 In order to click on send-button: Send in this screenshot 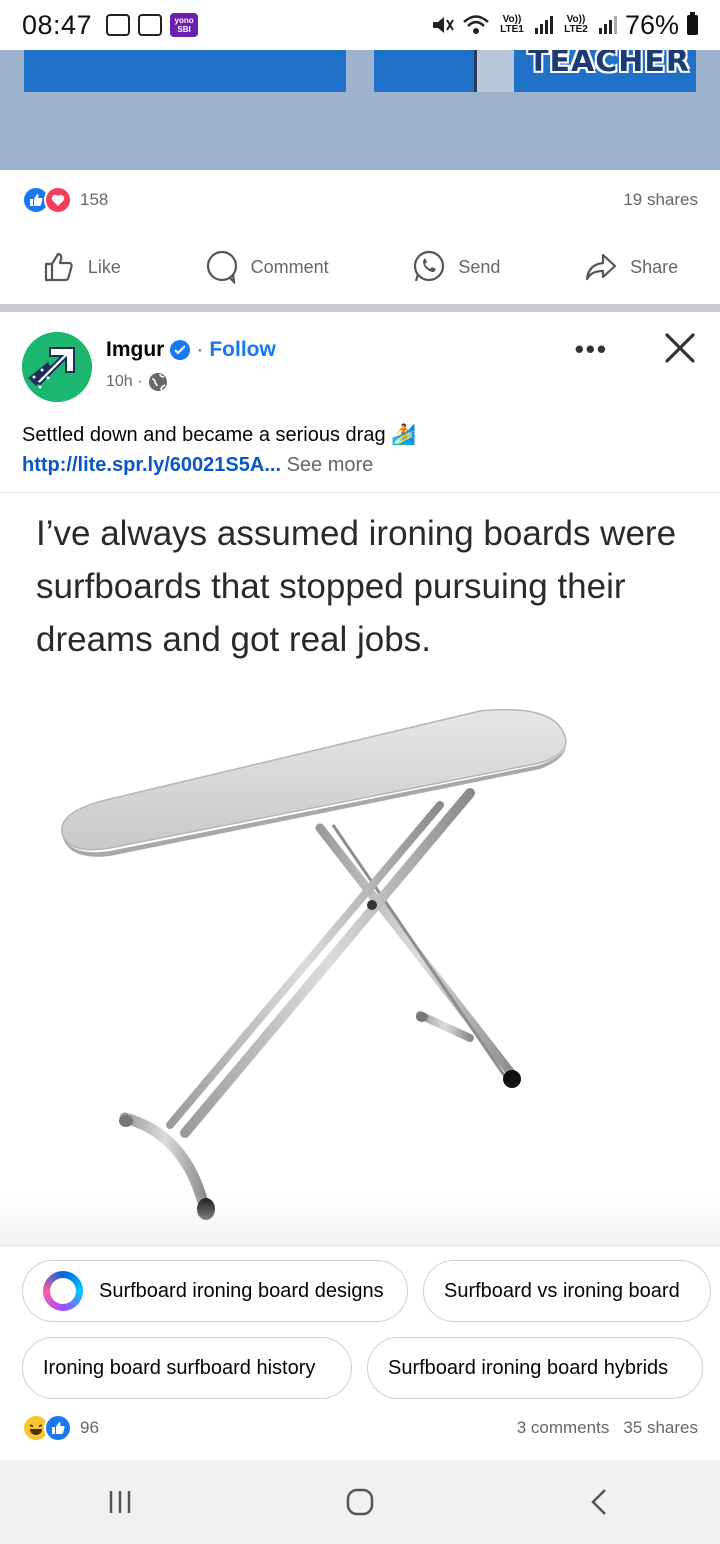, I will do `click(456, 267)`.